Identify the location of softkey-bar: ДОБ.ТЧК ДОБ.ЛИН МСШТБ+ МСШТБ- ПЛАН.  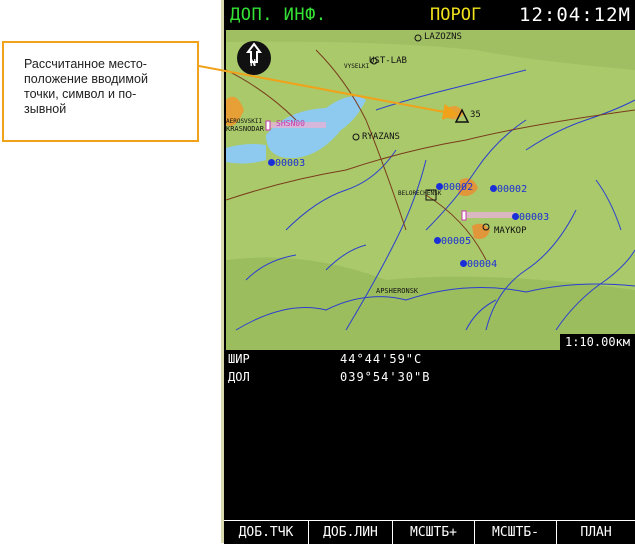
(429, 532).